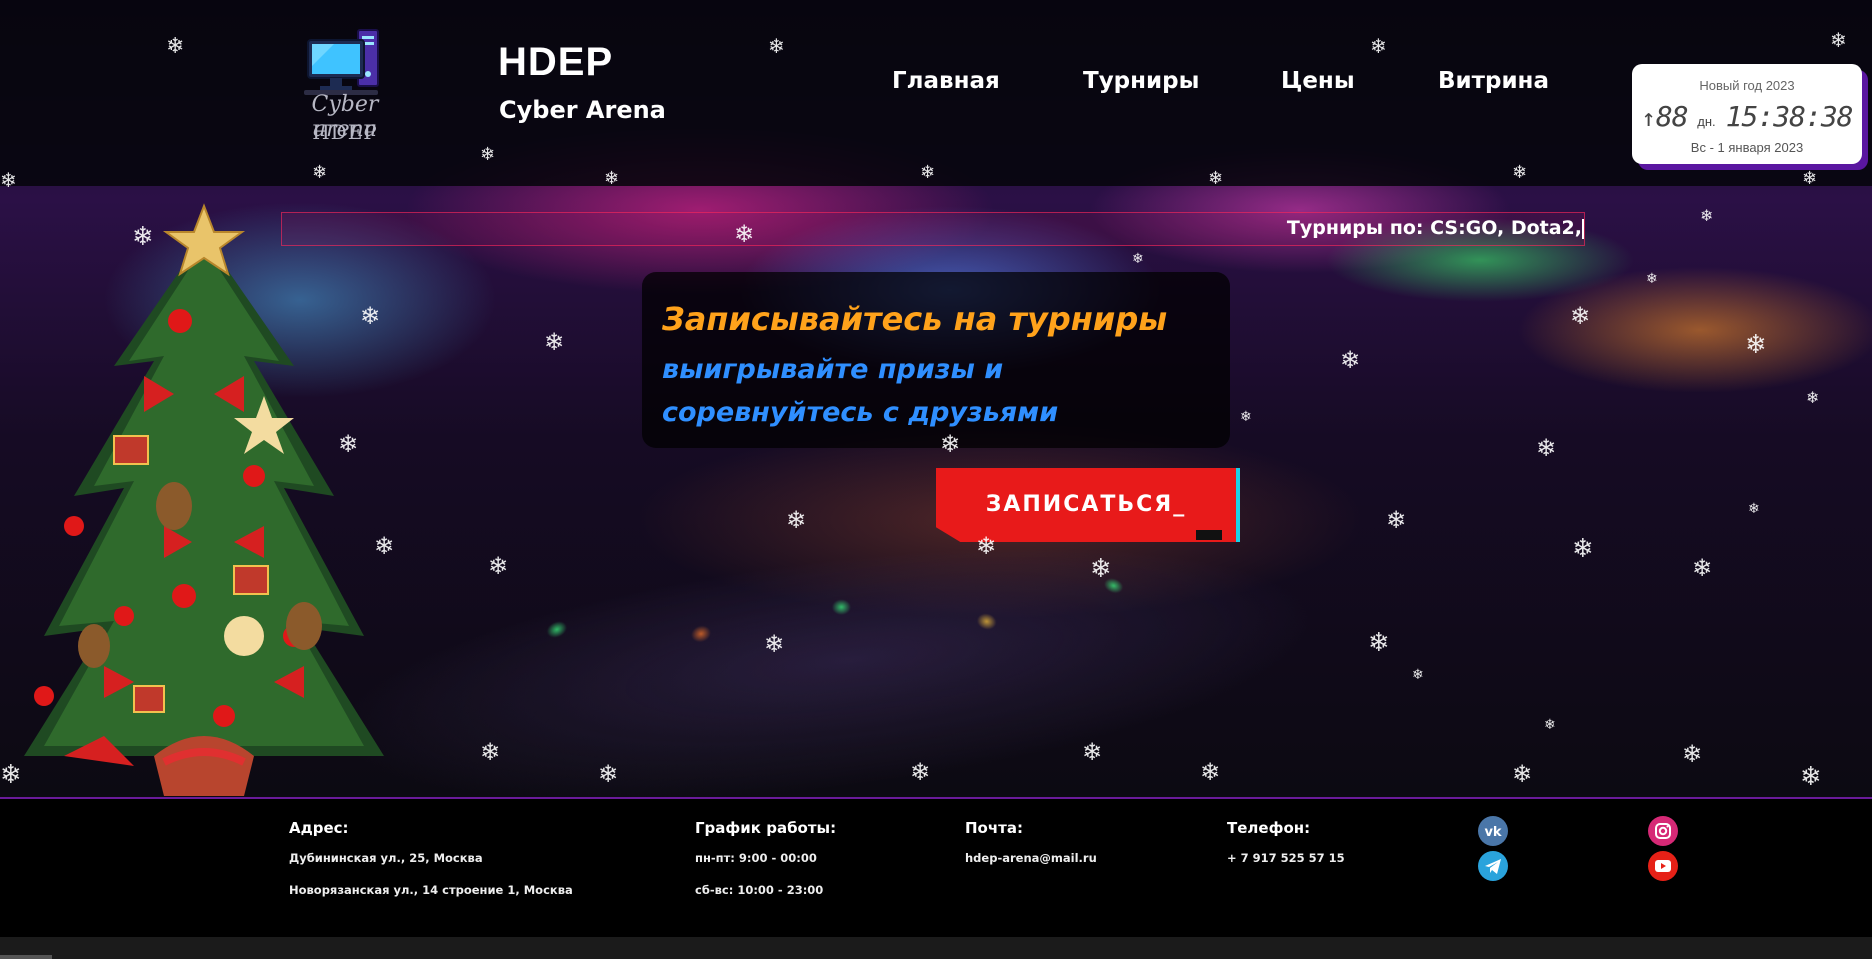 The image size is (1872, 959). What do you see at coordinates (431, 890) in the screenshot?
I see `footer-address-line: Новорязанская ул., 14 строение 1, Москва` at bounding box center [431, 890].